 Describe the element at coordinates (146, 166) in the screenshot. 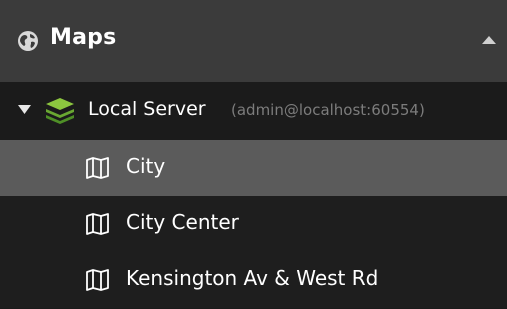

I see `map-label: City` at that location.